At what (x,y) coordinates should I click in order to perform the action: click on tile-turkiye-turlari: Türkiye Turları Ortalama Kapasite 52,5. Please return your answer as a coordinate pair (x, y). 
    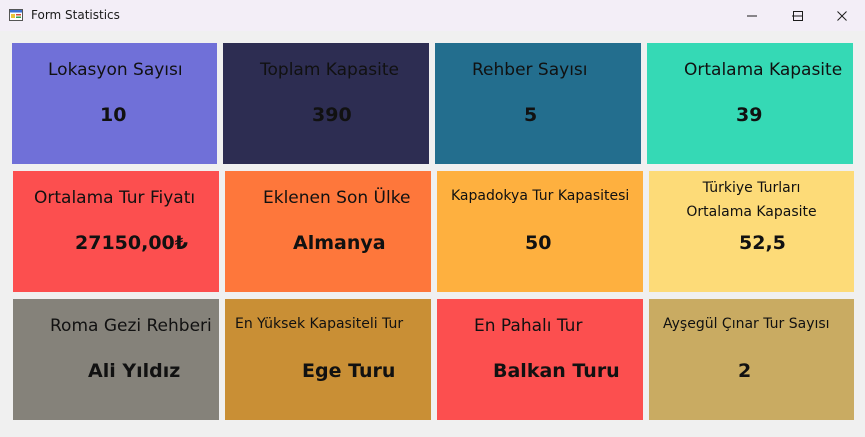
    Looking at the image, I should click on (751, 231).